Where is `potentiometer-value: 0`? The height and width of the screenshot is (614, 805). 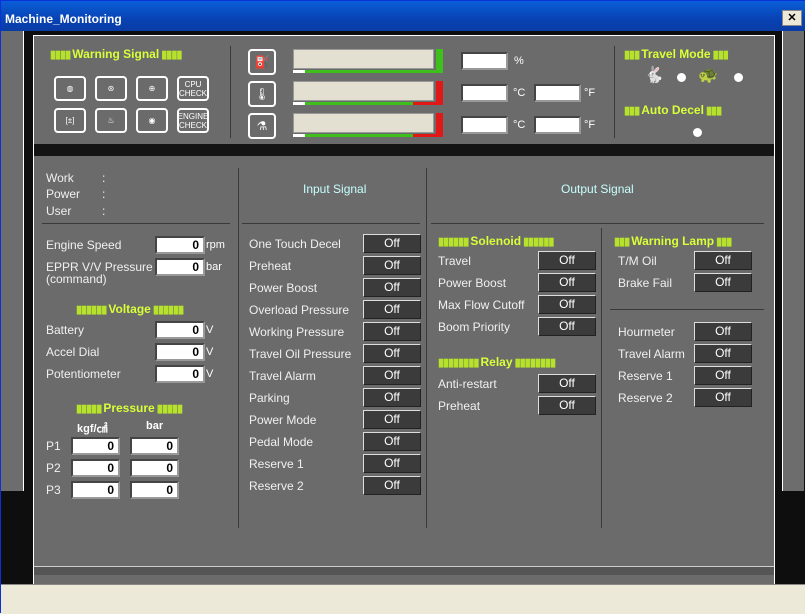 potentiometer-value: 0 is located at coordinates (180, 374).